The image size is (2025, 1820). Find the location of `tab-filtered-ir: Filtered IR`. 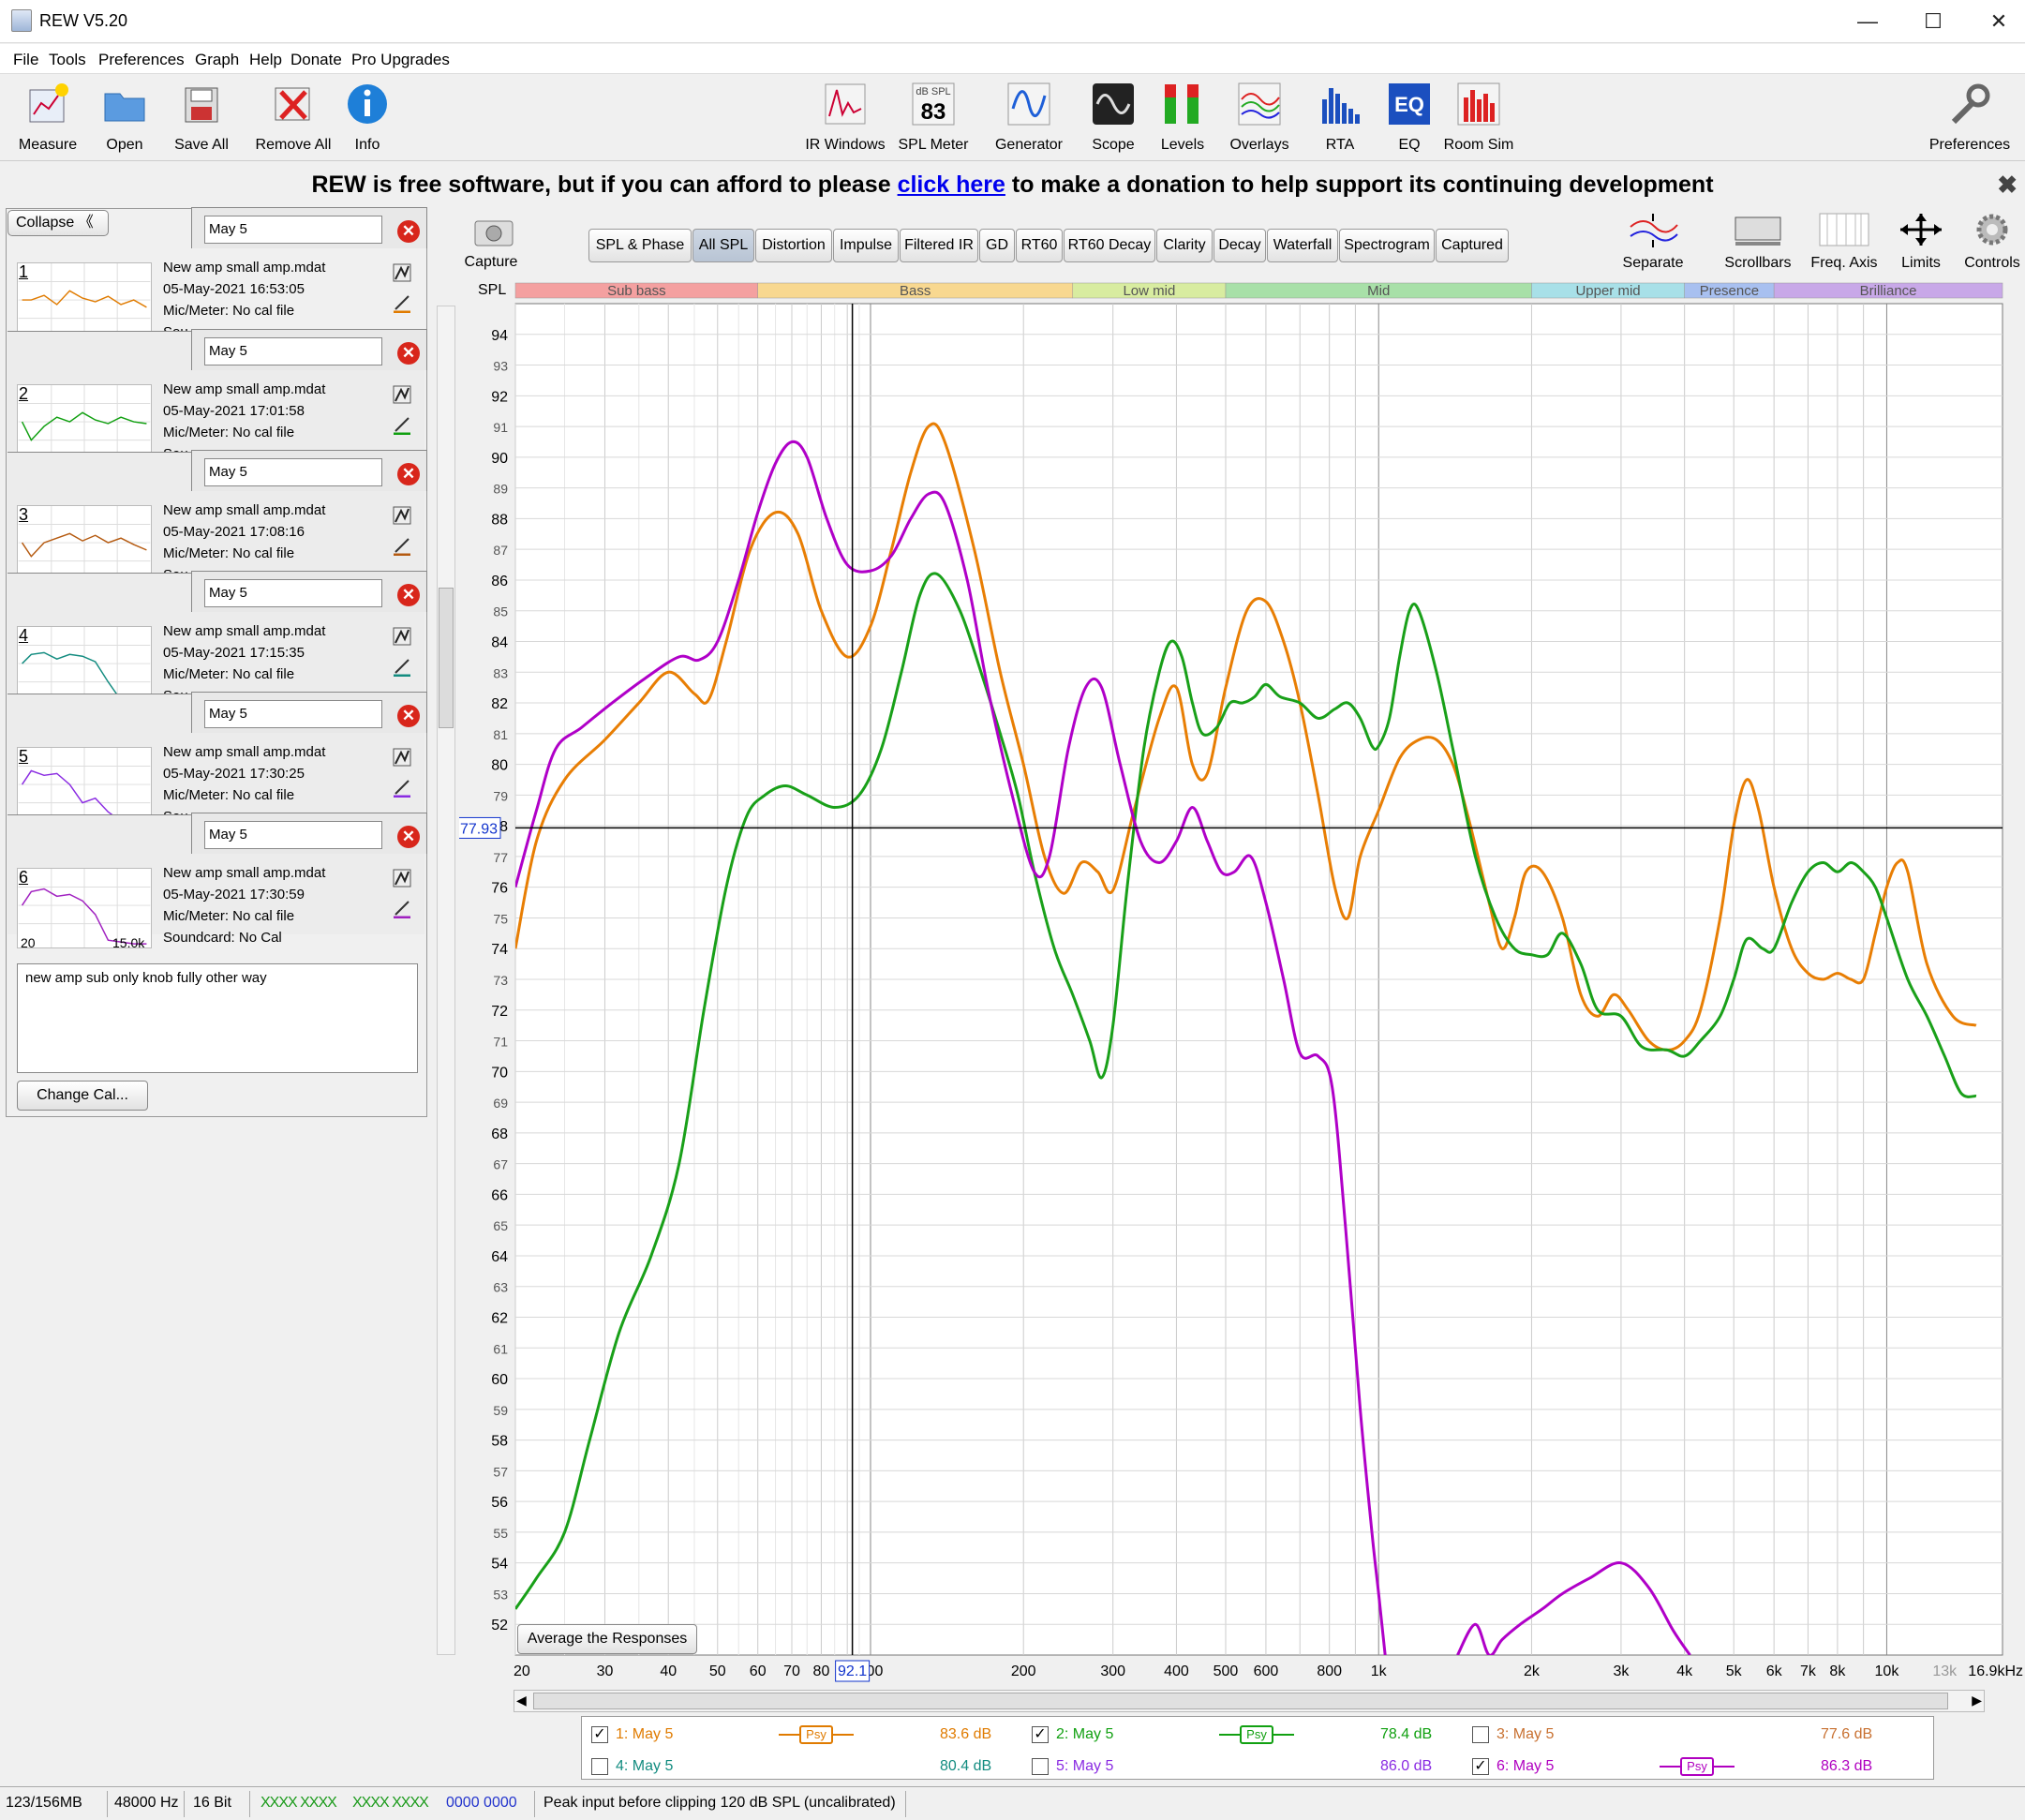

tab-filtered-ir: Filtered IR is located at coordinates (939, 245).